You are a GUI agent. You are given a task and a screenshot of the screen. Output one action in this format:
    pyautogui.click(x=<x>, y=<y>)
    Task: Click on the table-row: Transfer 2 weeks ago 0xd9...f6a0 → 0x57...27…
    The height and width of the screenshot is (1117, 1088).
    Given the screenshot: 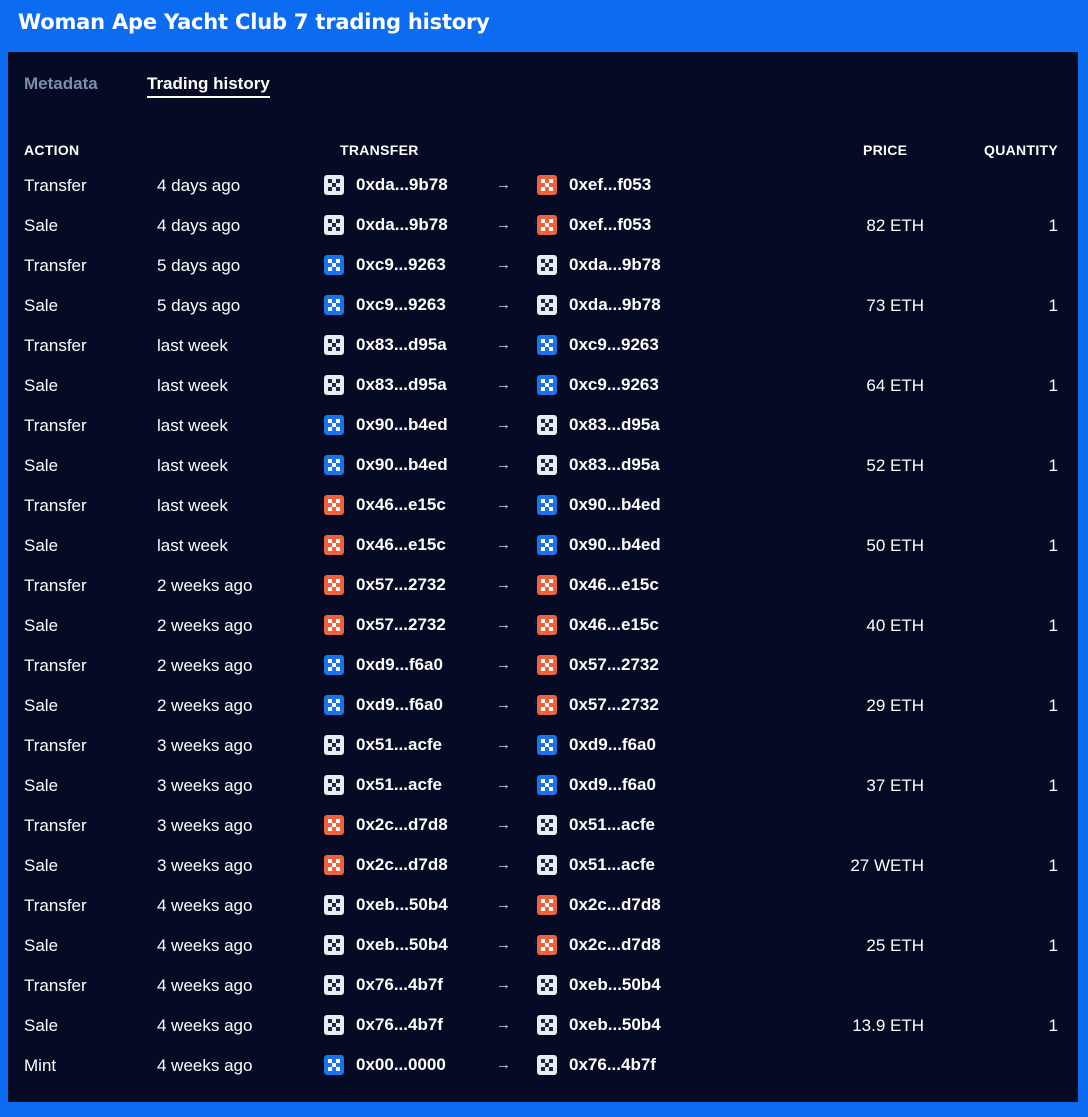 What is the action you would take?
    pyautogui.click(x=543, y=668)
    